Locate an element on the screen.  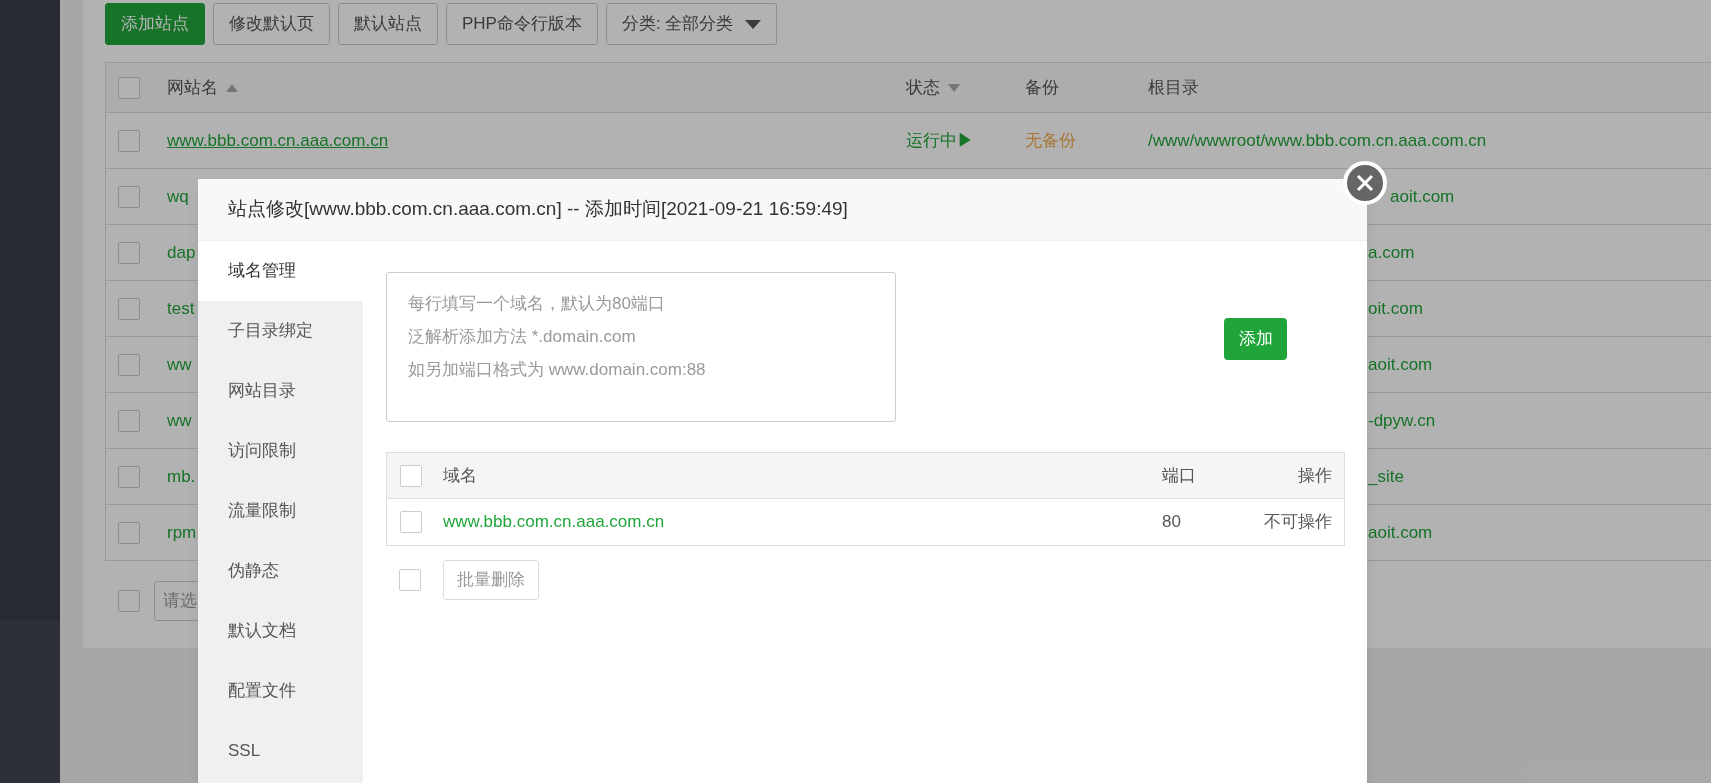
site-link: rpm is located at coordinates (182, 532).